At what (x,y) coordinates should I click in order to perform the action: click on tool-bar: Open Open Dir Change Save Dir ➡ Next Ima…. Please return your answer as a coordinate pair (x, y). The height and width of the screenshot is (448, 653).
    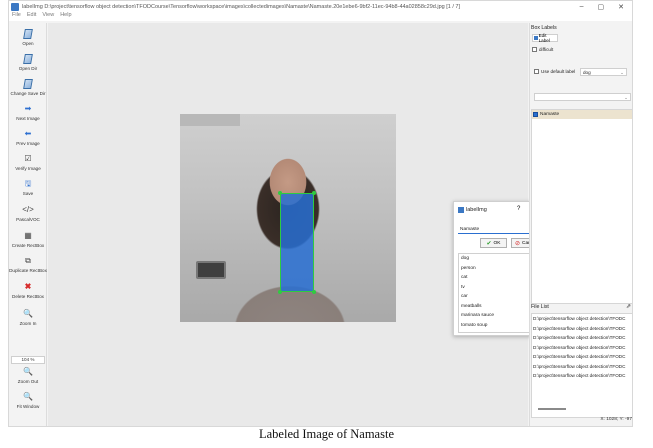
    Looking at the image, I should click on (28, 224).